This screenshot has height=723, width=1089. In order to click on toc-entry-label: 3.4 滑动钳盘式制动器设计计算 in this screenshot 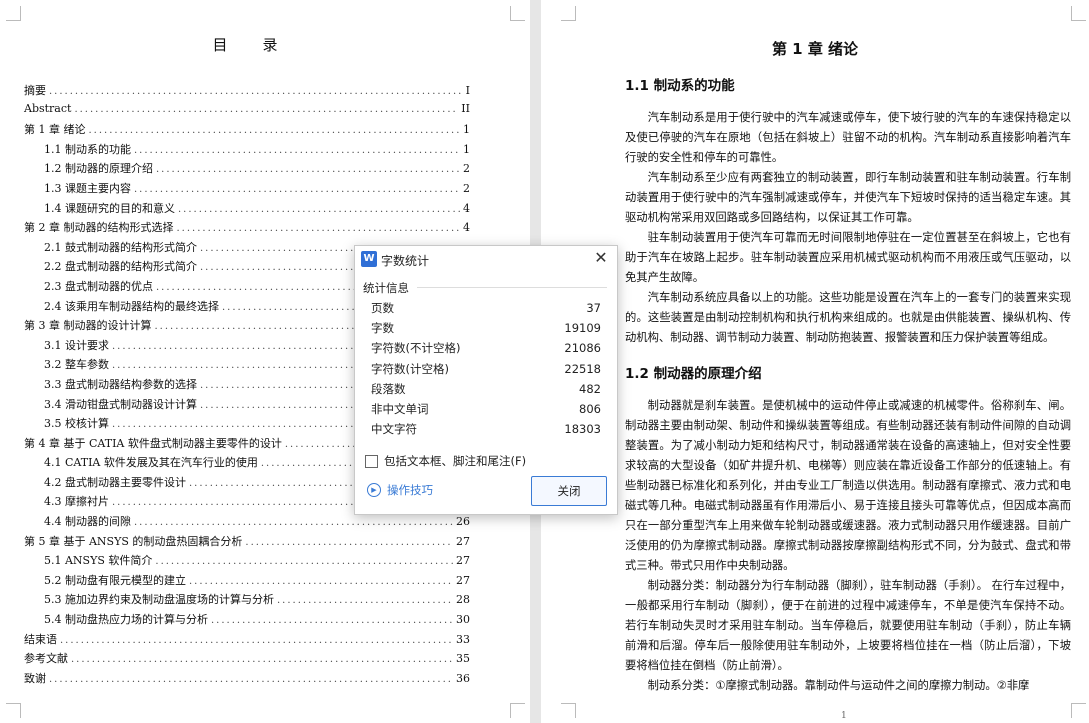, I will do `click(120, 404)`.